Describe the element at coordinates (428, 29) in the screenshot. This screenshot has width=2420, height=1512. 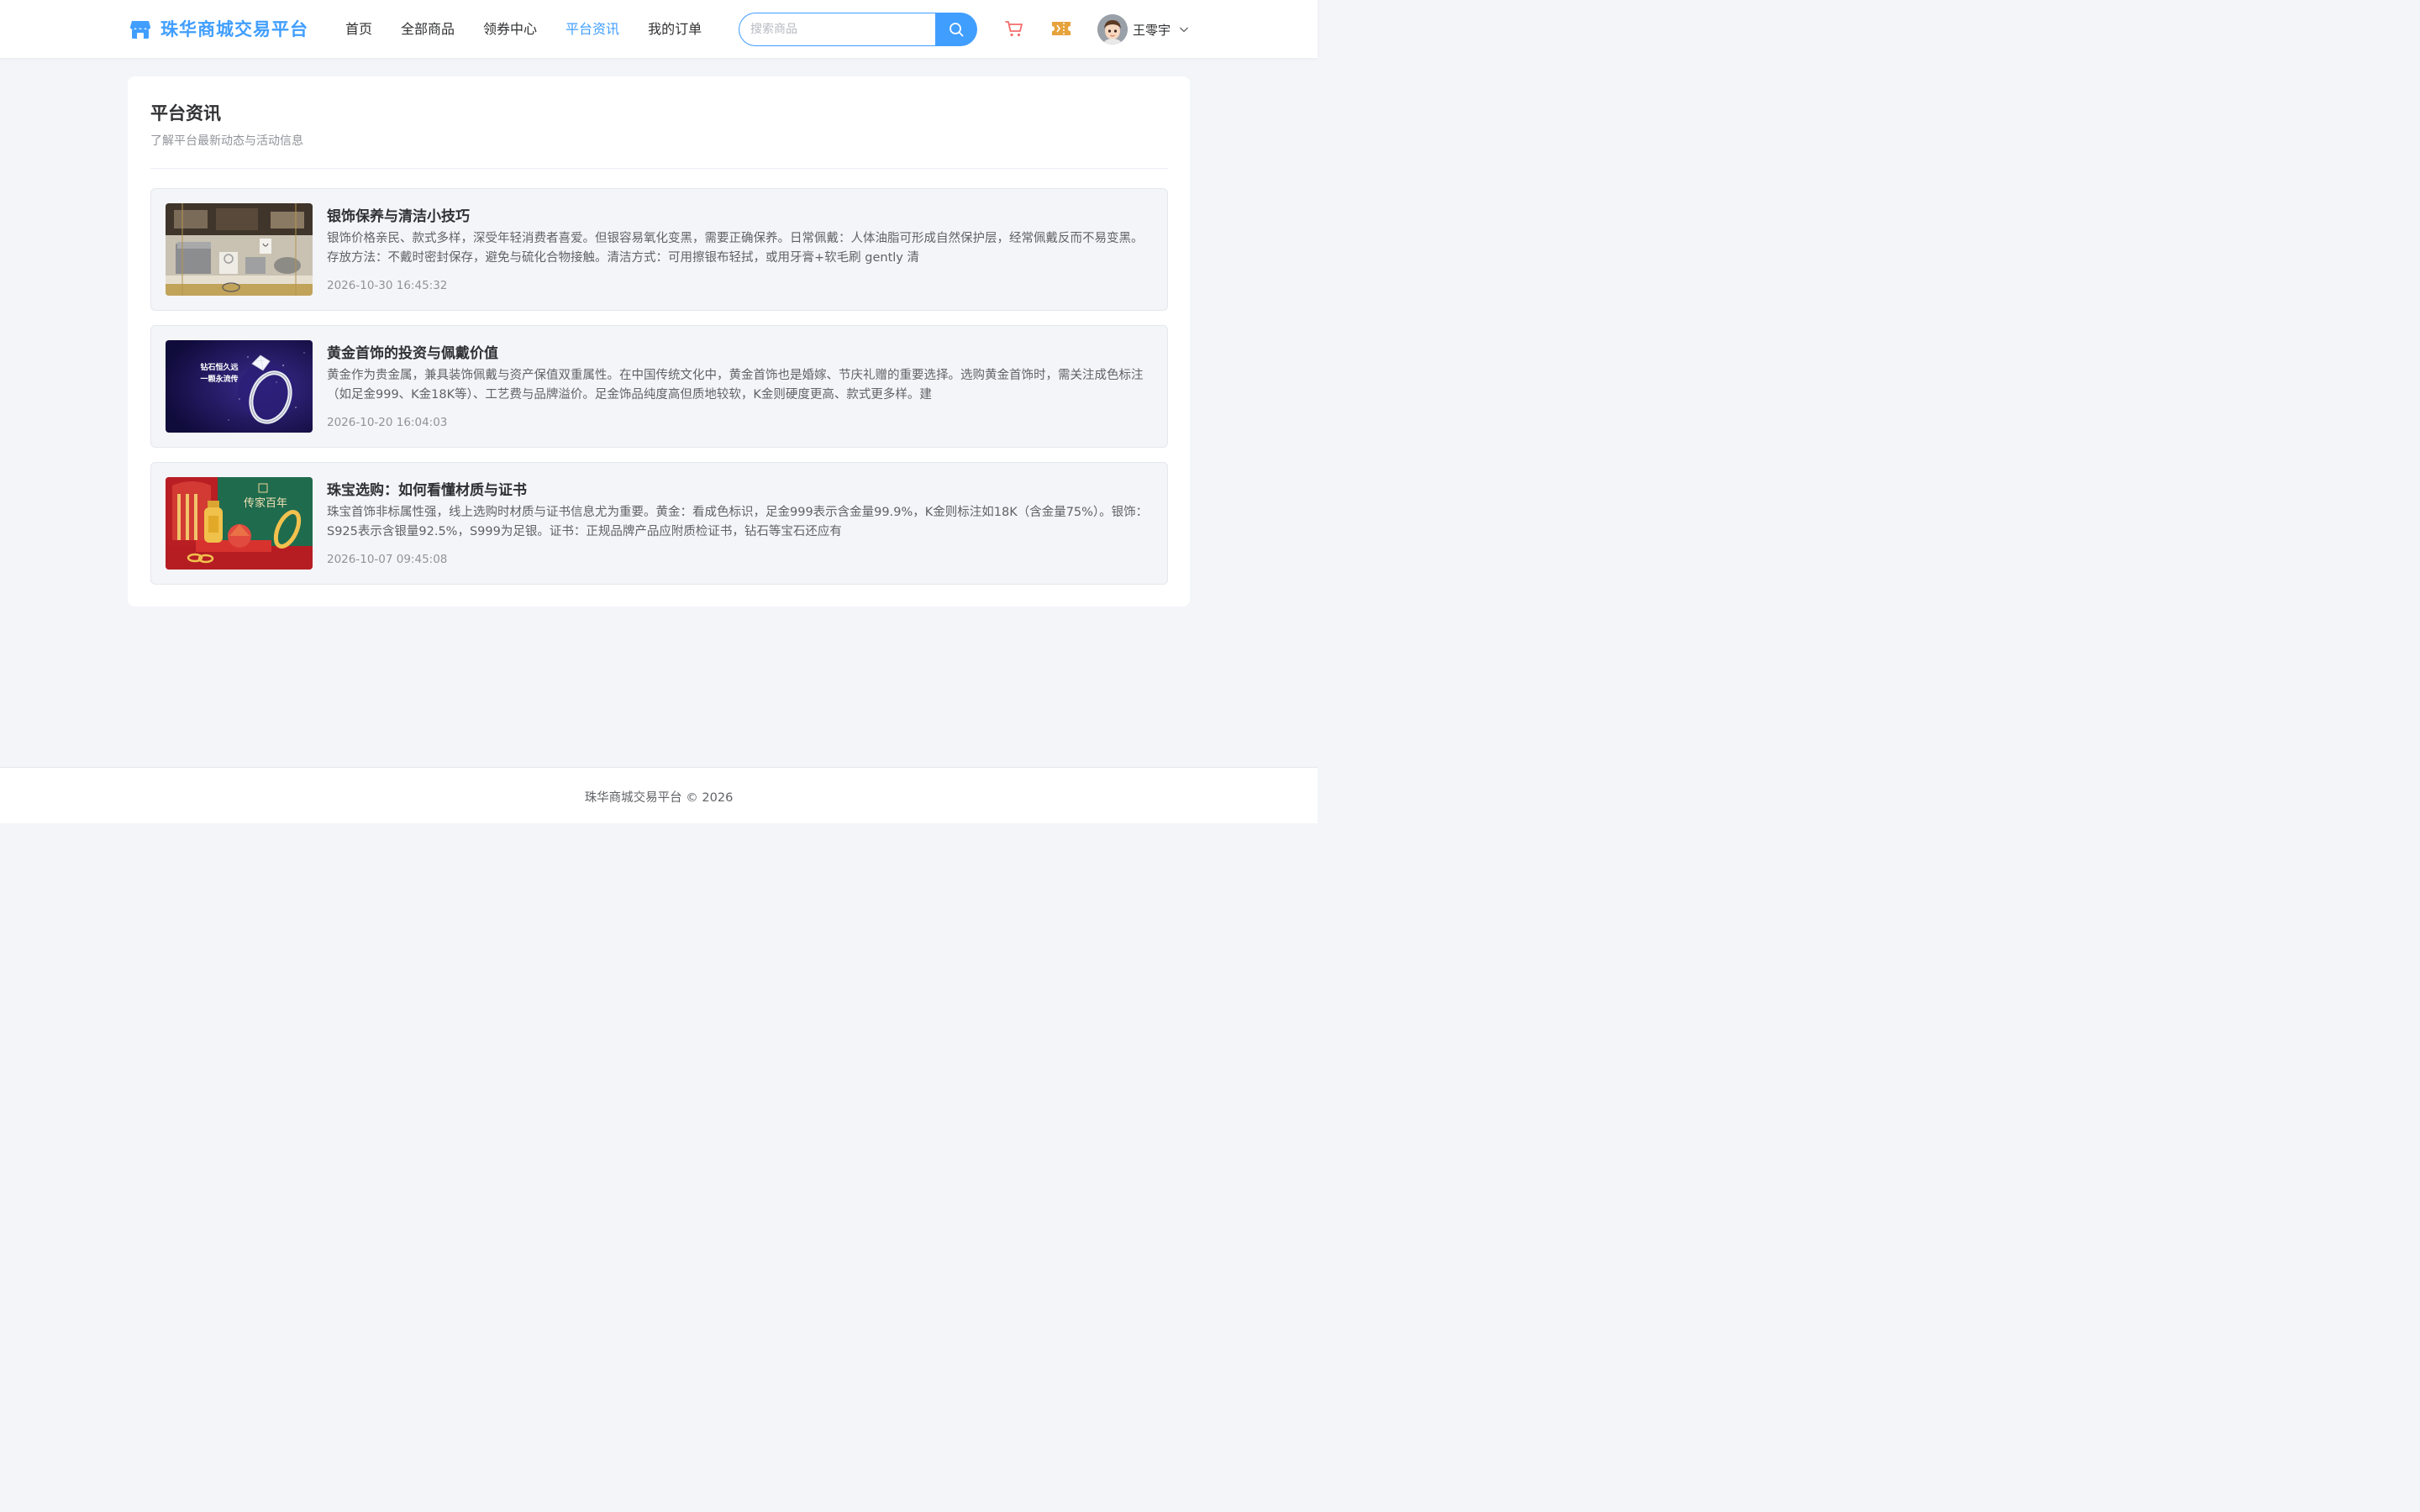
I see `nav-item-all-products: 全部商品` at that location.